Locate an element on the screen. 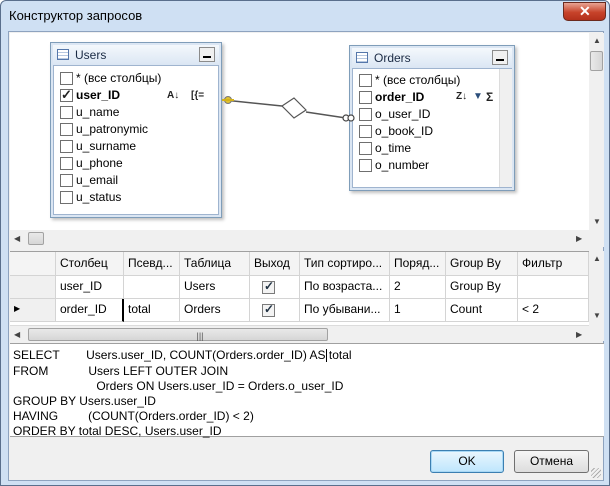 The image size is (610, 486). cell-alias is located at coordinates (152, 287).